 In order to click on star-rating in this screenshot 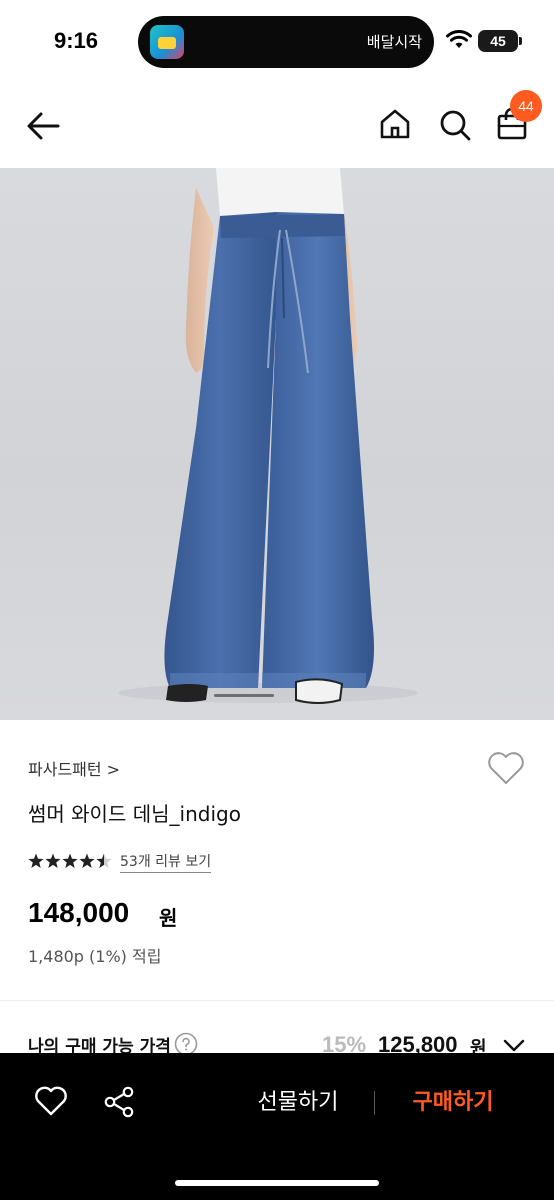, I will do `click(70, 860)`.